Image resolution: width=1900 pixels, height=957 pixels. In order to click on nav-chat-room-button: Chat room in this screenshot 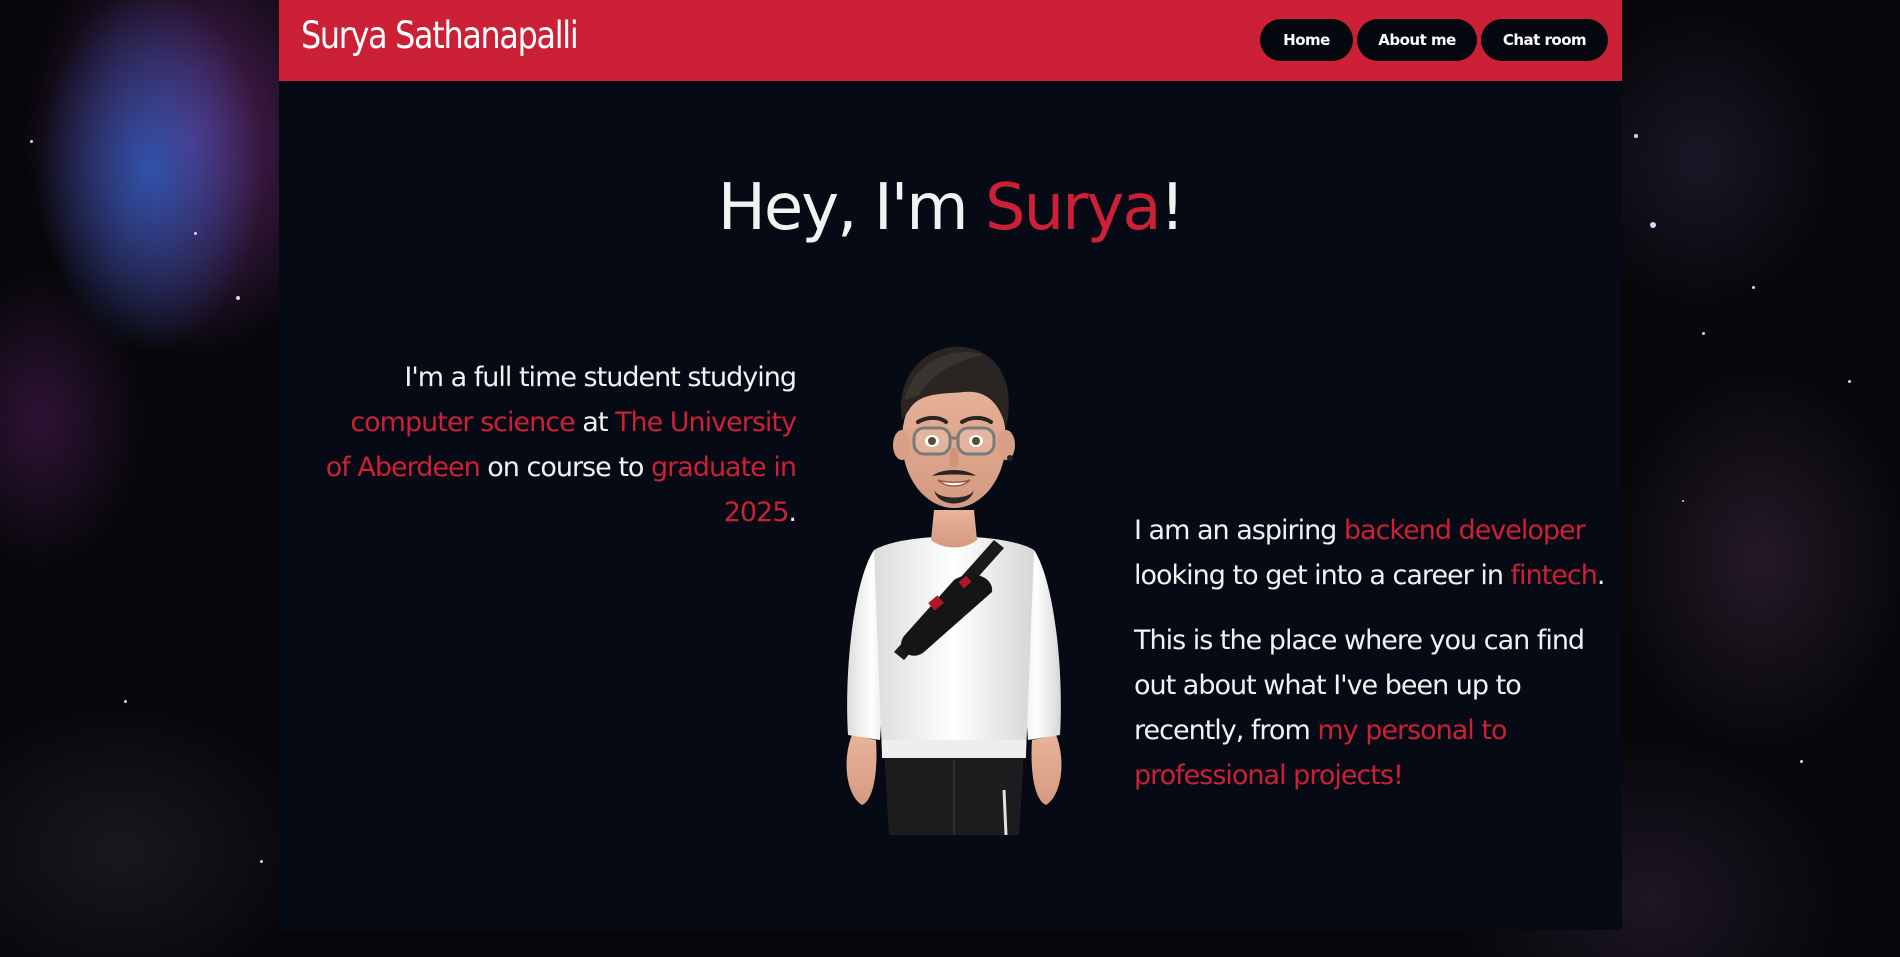, I will do `click(1544, 40)`.